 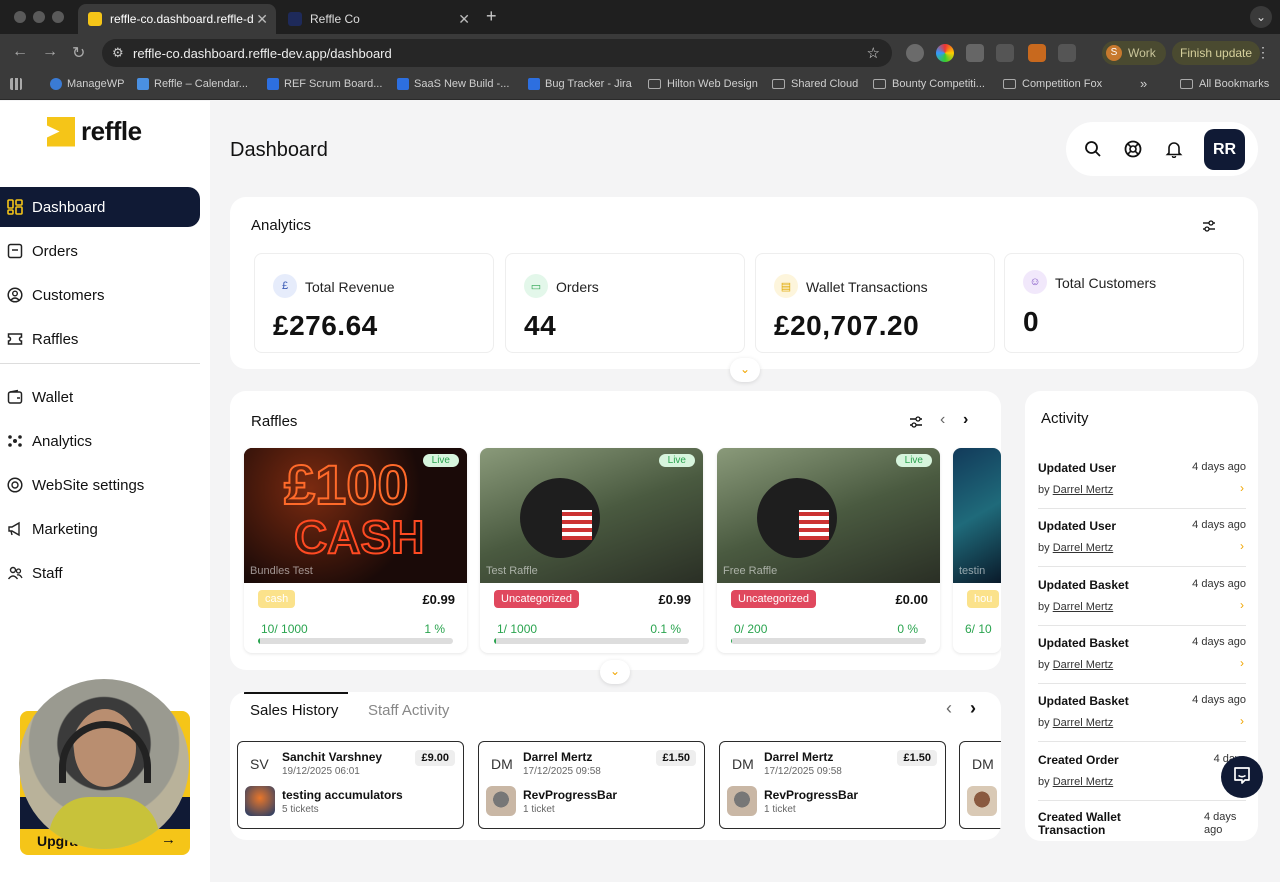 I want to click on sidebar-item-label: Dashboard, so click(x=69, y=207).